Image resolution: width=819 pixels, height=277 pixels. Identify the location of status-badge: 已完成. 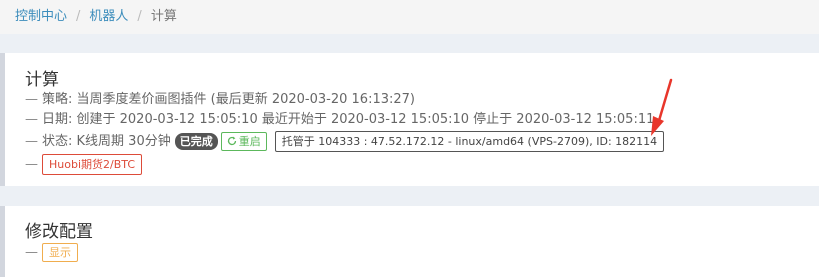
(196, 141).